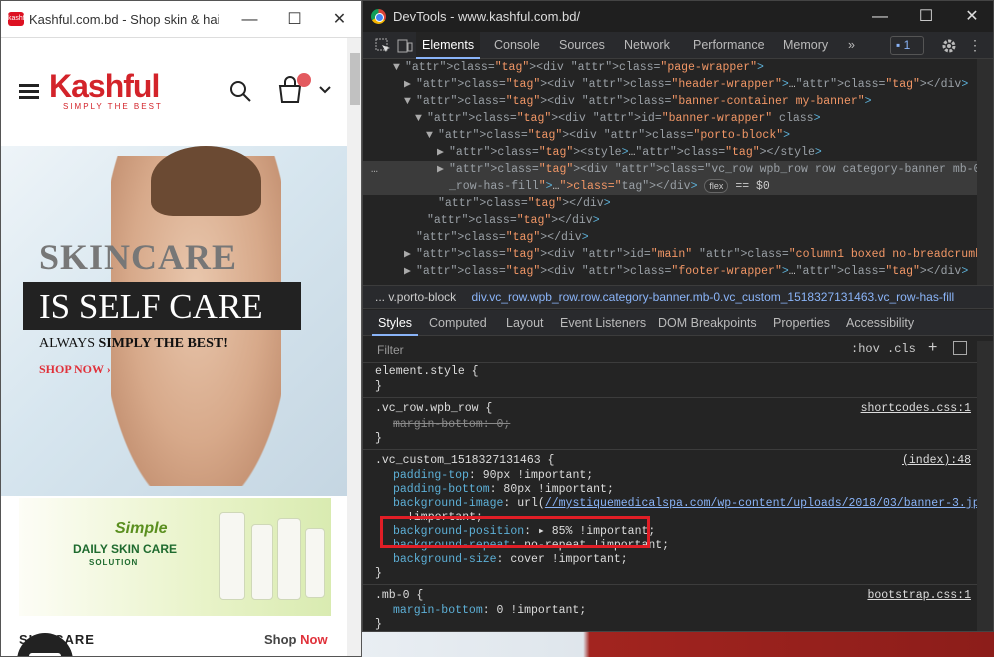  I want to click on inspect-element-icon, so click(383, 46).